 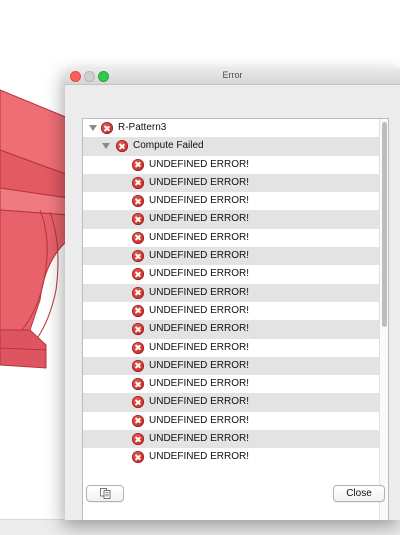 I want to click on app-status-bar, so click(x=200, y=527).